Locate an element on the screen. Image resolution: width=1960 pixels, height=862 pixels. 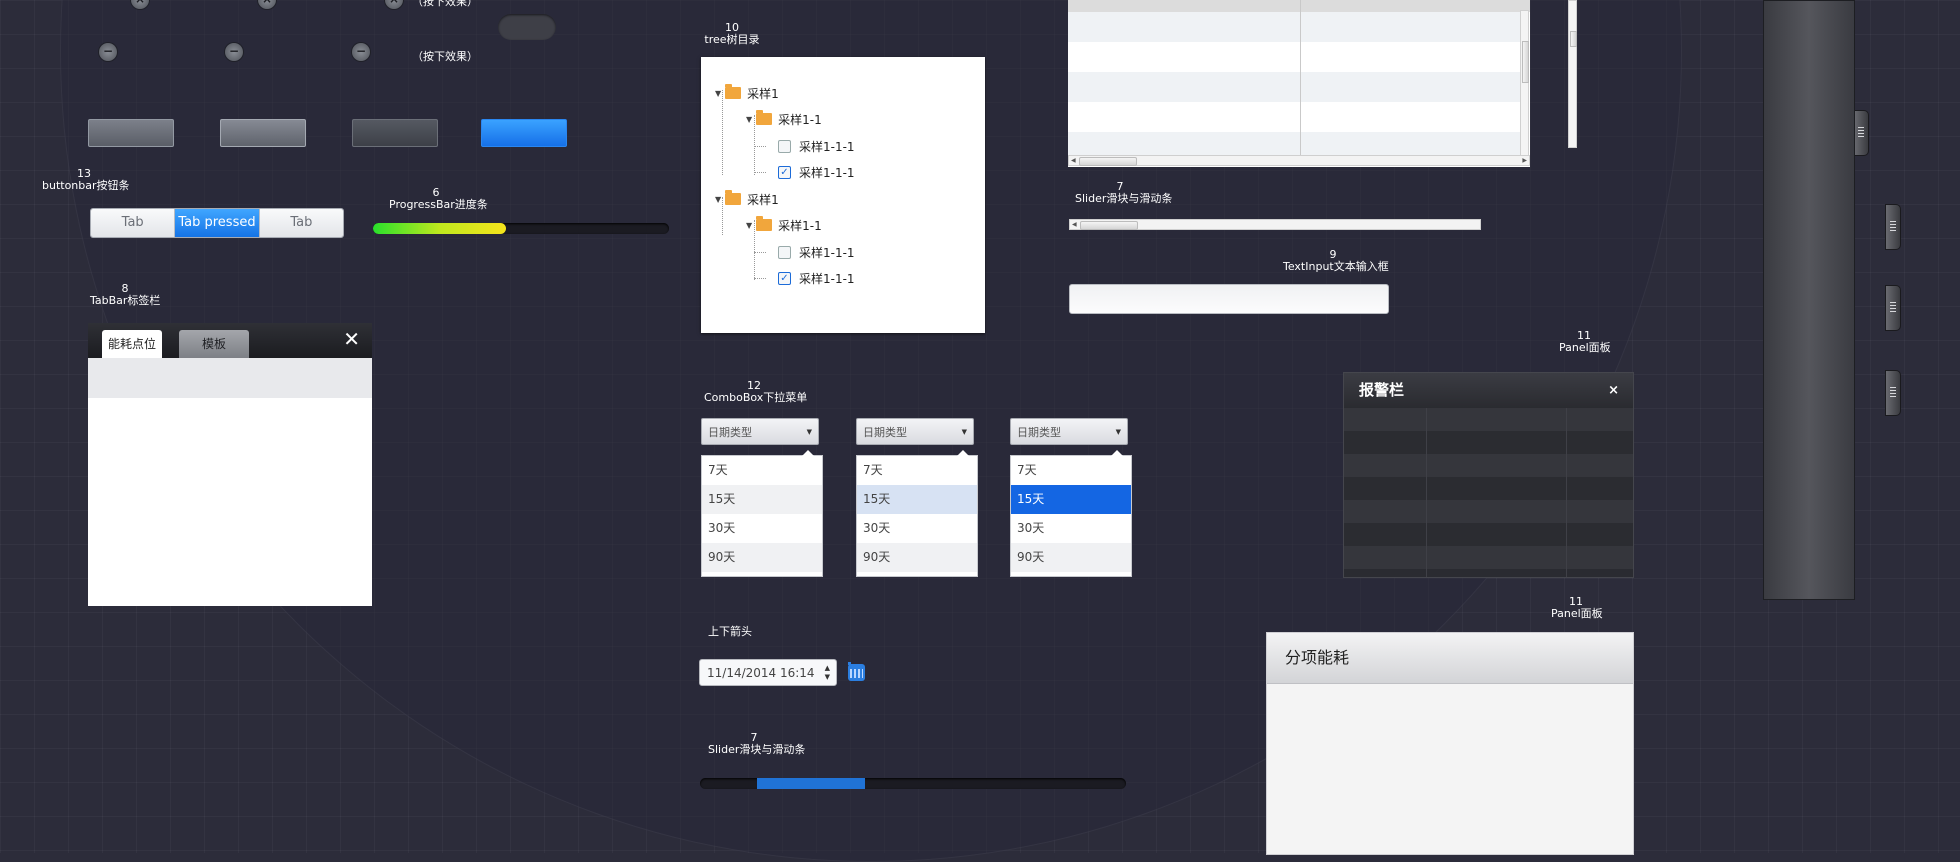
tree-node-2: ▼ 采样1 is located at coordinates (747, 199).